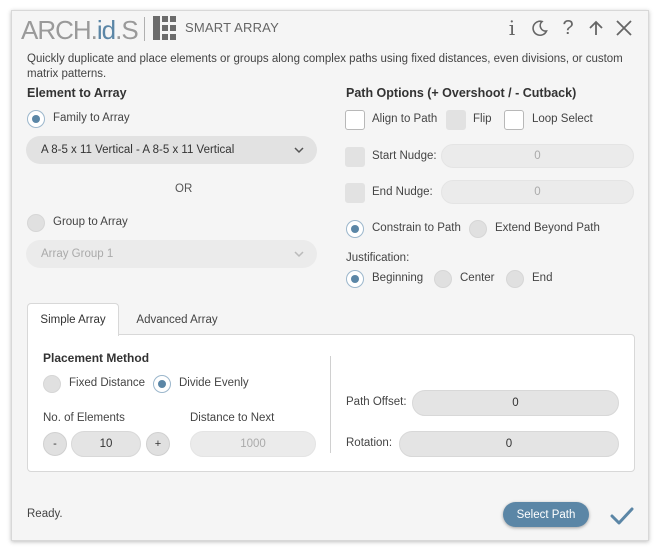 This screenshot has height=551, width=660. I want to click on fixed-distance-radio, so click(52, 384).